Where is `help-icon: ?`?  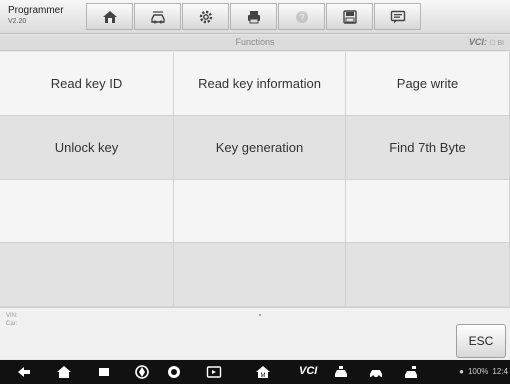
help-icon: ? is located at coordinates (301, 16).